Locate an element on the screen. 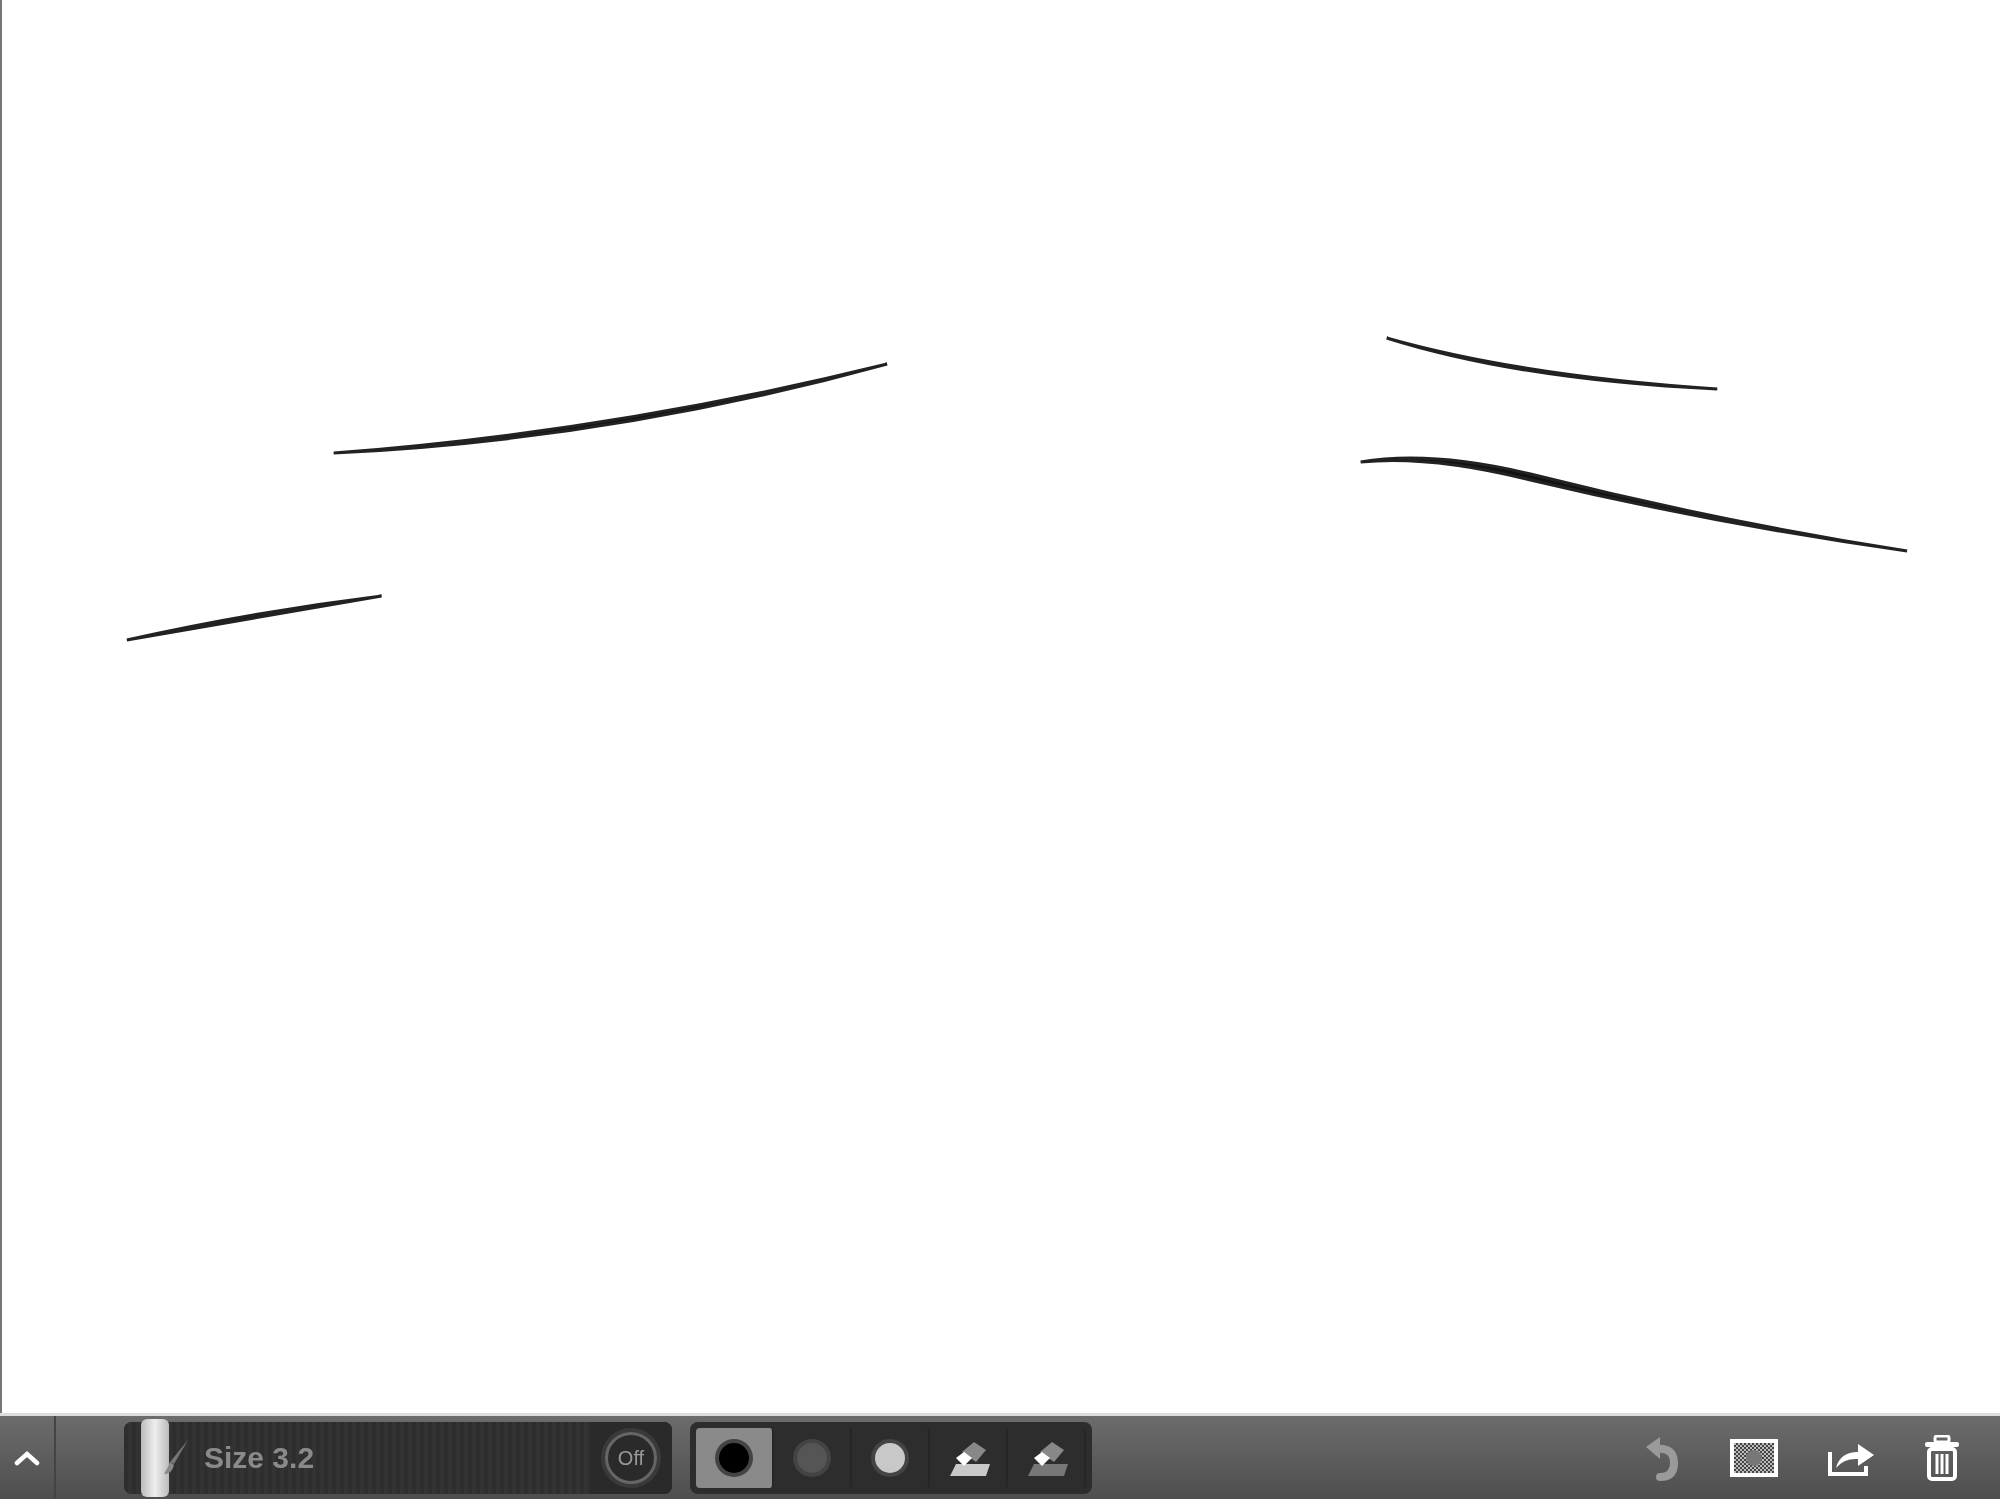  slider-thumb is located at coordinates (154, 1457).